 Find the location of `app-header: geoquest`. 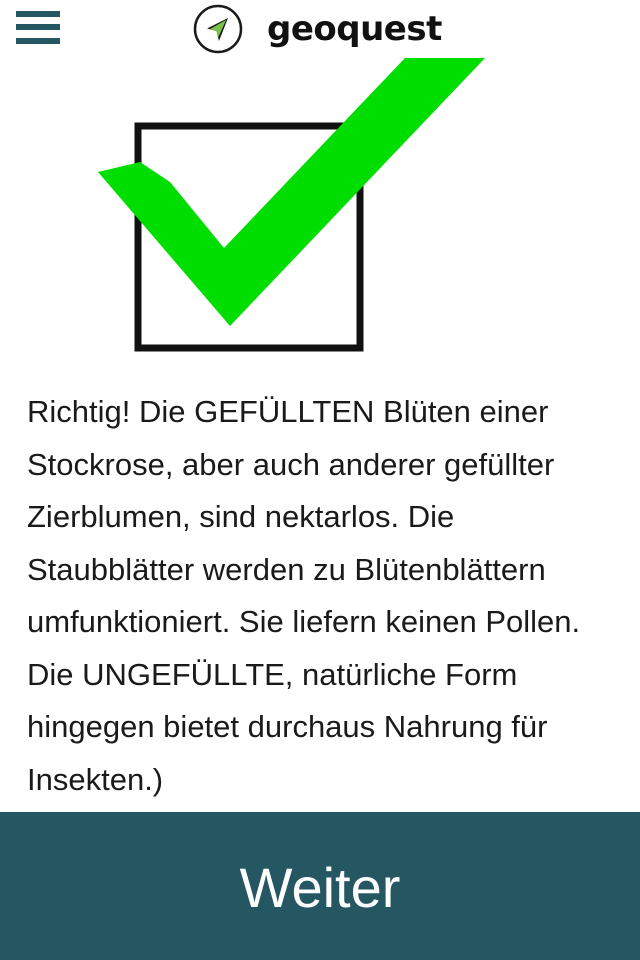

app-header: geoquest is located at coordinates (320, 29).